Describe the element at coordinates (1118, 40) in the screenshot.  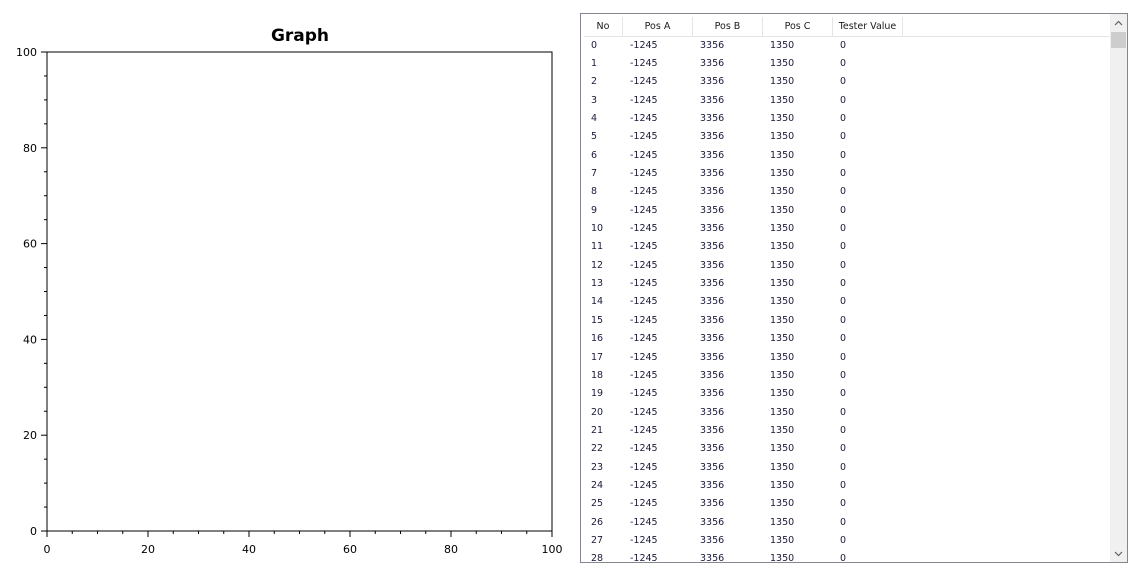
I see `scrollbar-thumb` at that location.